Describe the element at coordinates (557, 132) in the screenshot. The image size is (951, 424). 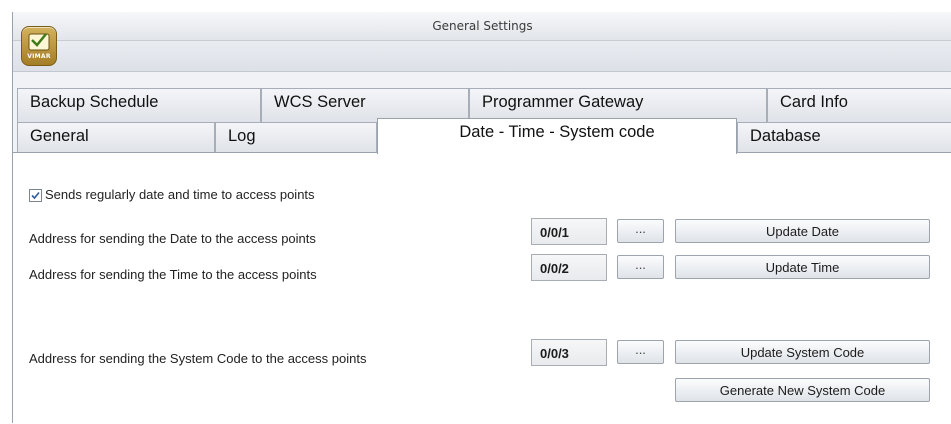
I see `tab-label: Date - Time - System code` at that location.